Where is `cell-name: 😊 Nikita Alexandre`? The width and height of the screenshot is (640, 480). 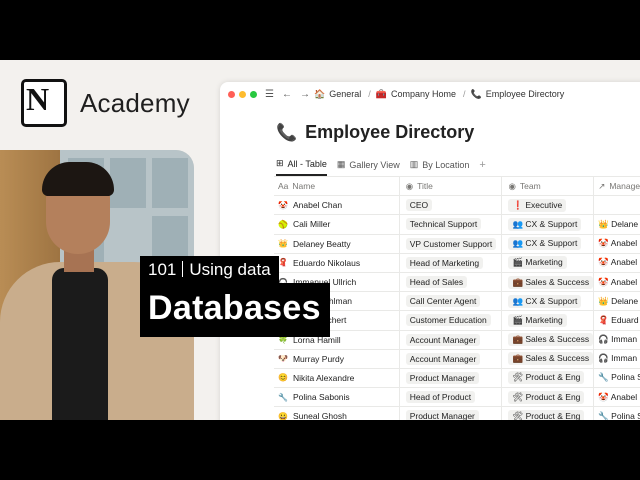
cell-name: 😊 Nikita Alexandre is located at coordinates (337, 378).